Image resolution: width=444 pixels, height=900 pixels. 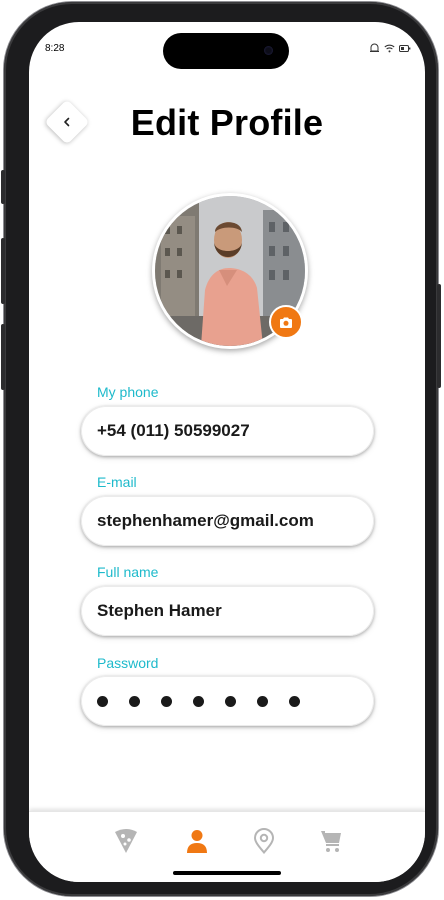 I want to click on cart-icon, so click(x=331, y=841).